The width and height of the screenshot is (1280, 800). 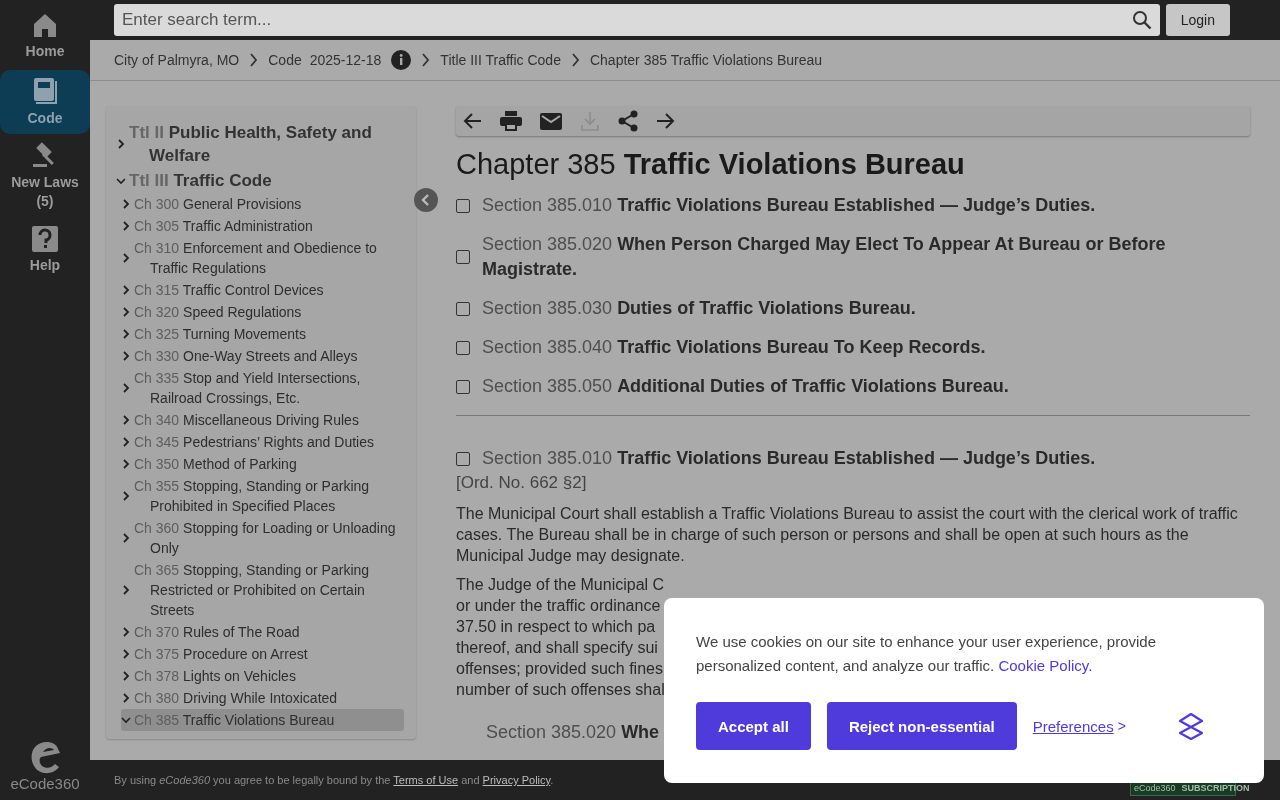 What do you see at coordinates (229, 290) in the screenshot?
I see `chapter-link: Ch 315 Traffic Control Devices` at bounding box center [229, 290].